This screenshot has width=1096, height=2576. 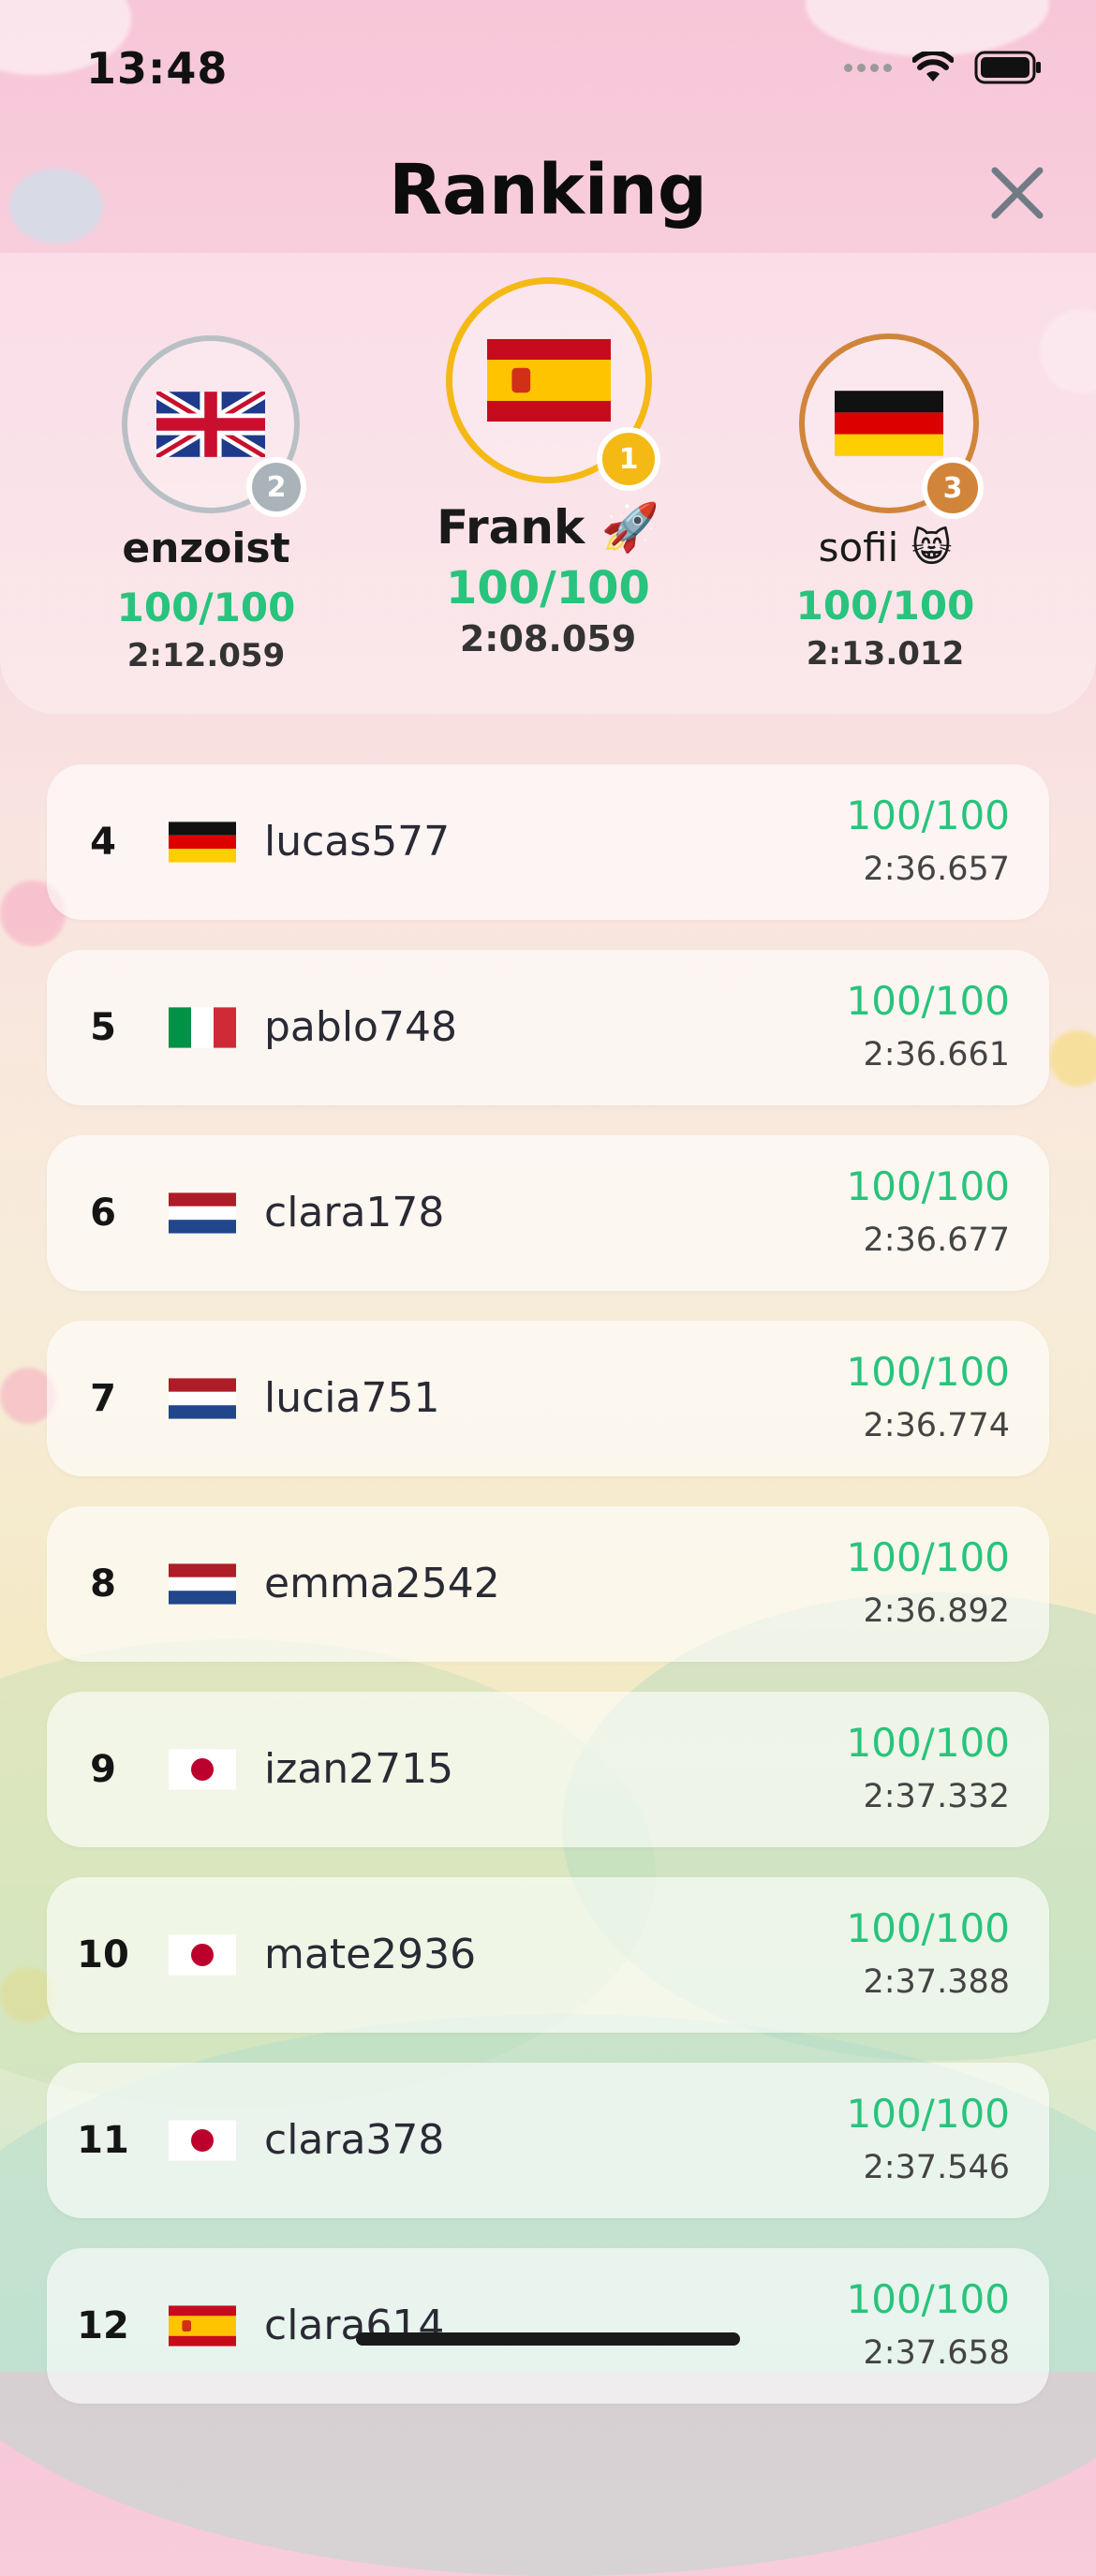 I want to click on player-name: izan2715, so click(x=359, y=1769).